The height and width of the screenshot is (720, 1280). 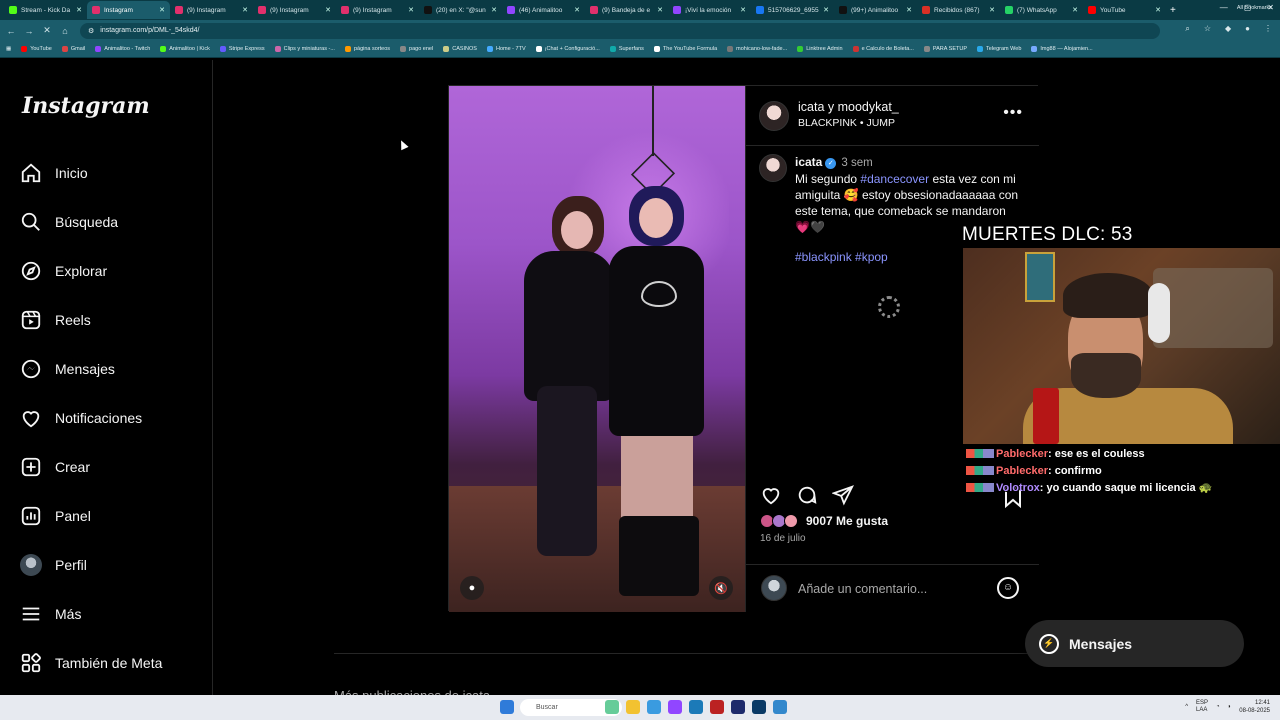 I want to click on sidebar-item-perfil: Perfil, so click(x=53, y=565).